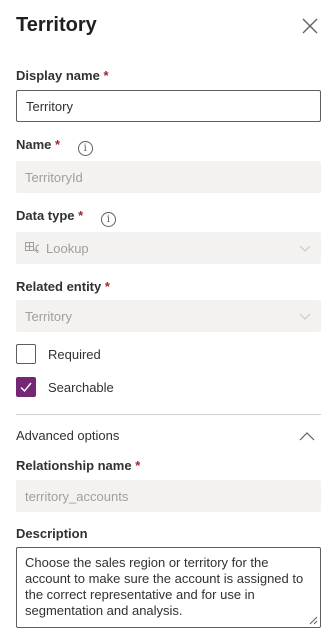  I want to click on close-icon, so click(310, 26).